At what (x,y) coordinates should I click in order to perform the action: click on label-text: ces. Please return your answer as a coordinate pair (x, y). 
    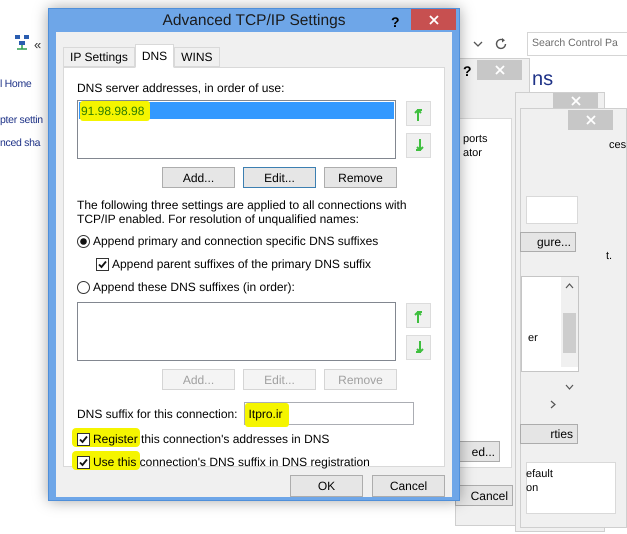
    Looking at the image, I should click on (617, 145).